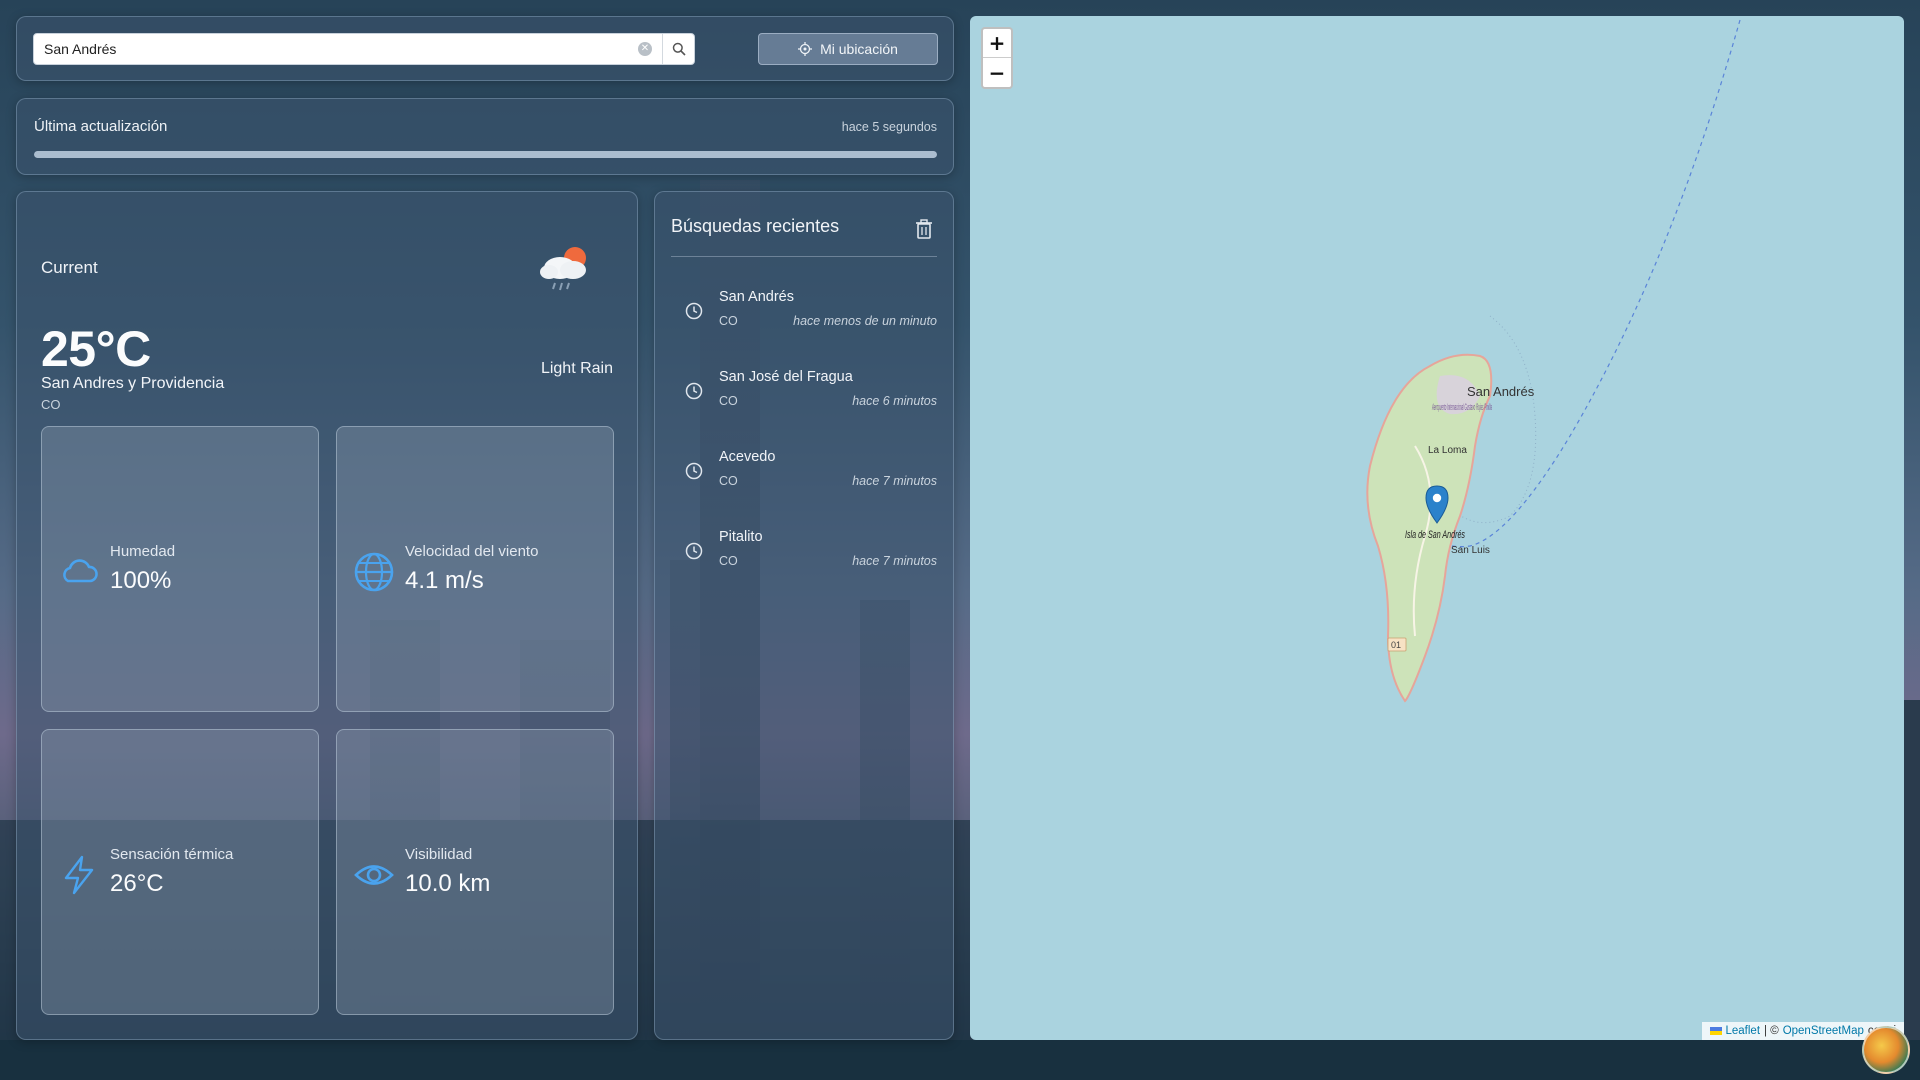 The height and width of the screenshot is (1080, 1920). I want to click on map-label-la-loma: La Loma, so click(1447, 450).